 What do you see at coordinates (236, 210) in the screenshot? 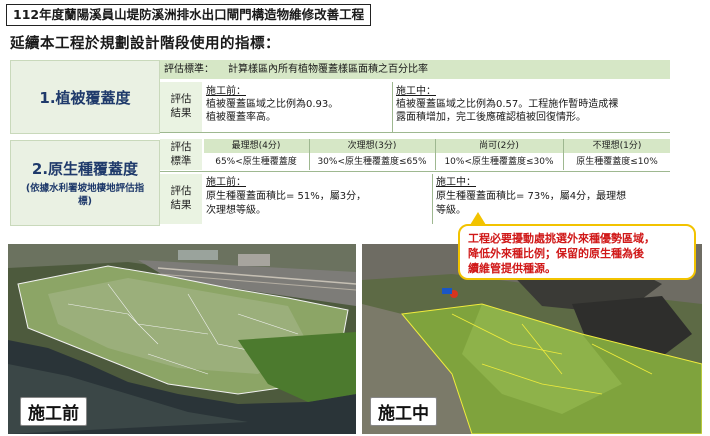
I see `indicator-2-before-line: 次理想等級。` at bounding box center [236, 210].